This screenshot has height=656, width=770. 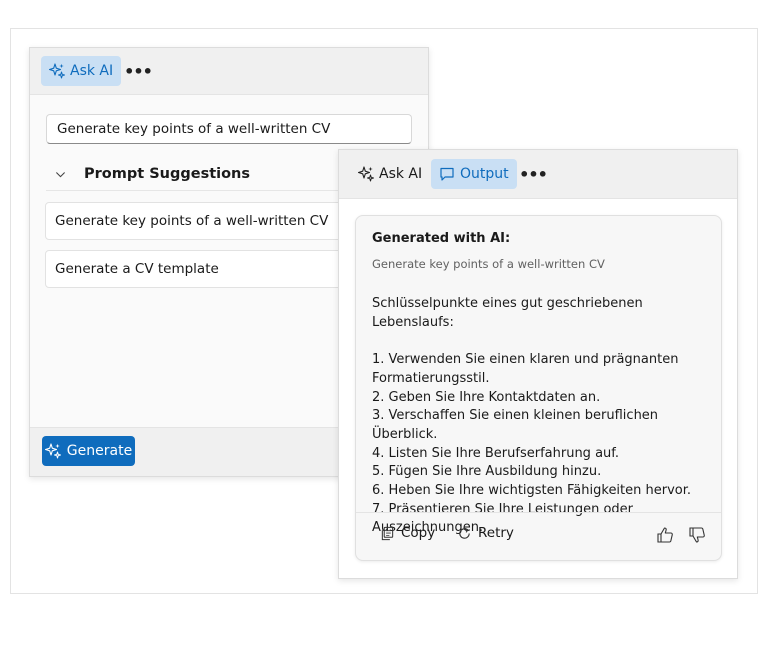 I want to click on retry-label: Retry, so click(x=496, y=533).